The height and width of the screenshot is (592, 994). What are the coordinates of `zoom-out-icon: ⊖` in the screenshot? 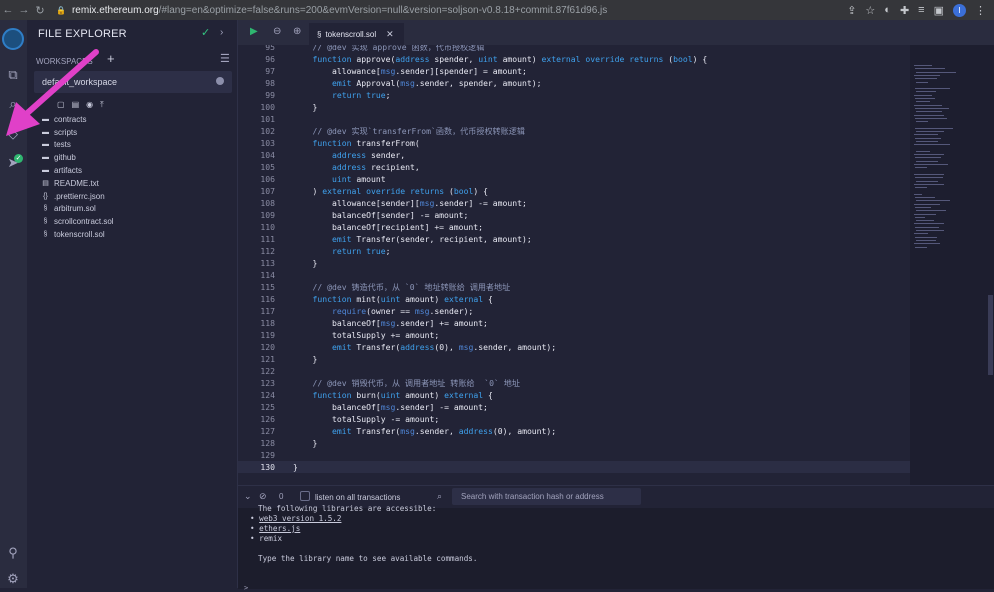 It's located at (277, 31).